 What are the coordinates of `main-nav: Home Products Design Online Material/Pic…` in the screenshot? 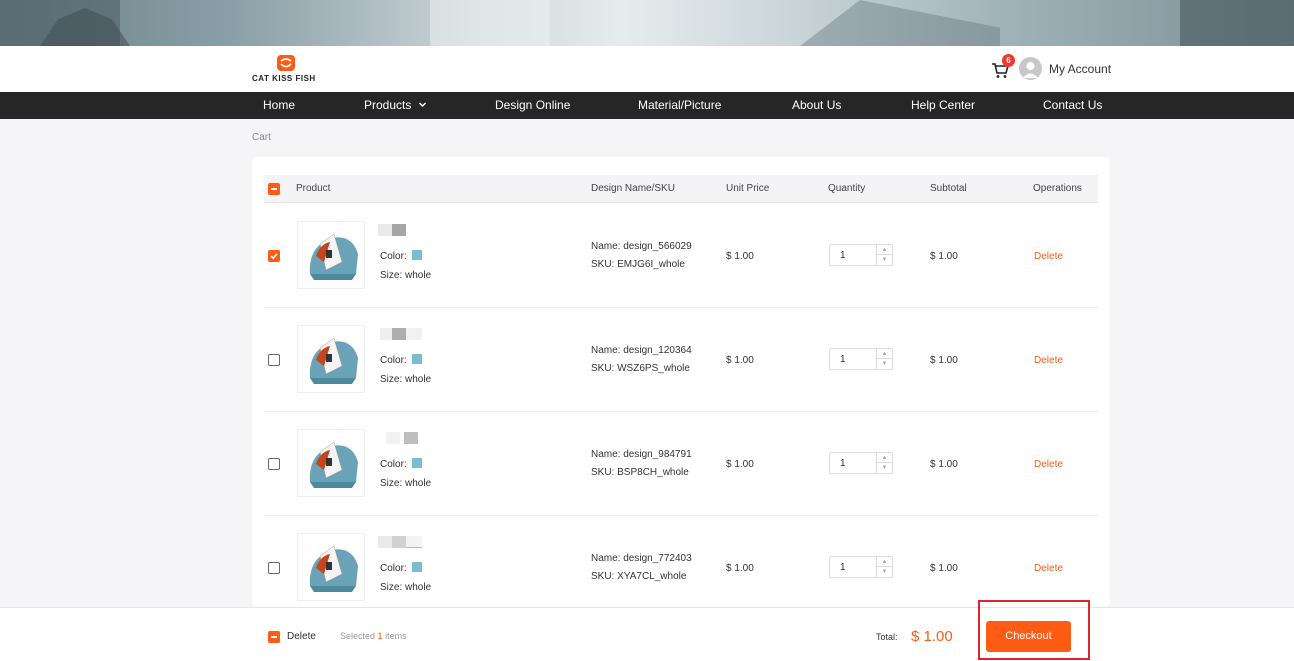 It's located at (647, 105).